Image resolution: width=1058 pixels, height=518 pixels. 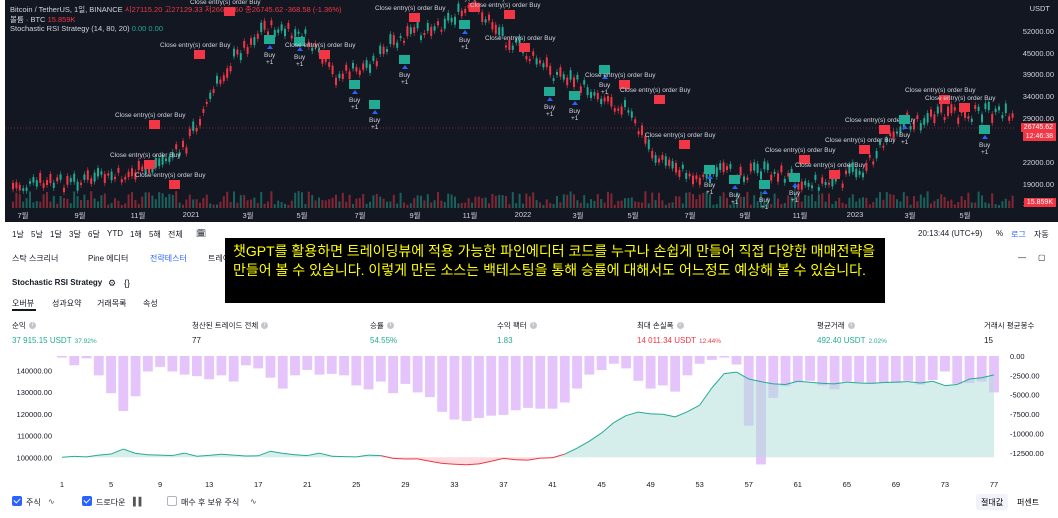 What do you see at coordinates (454, 484) in the screenshot?
I see `x-axis-tick: 33` at bounding box center [454, 484].